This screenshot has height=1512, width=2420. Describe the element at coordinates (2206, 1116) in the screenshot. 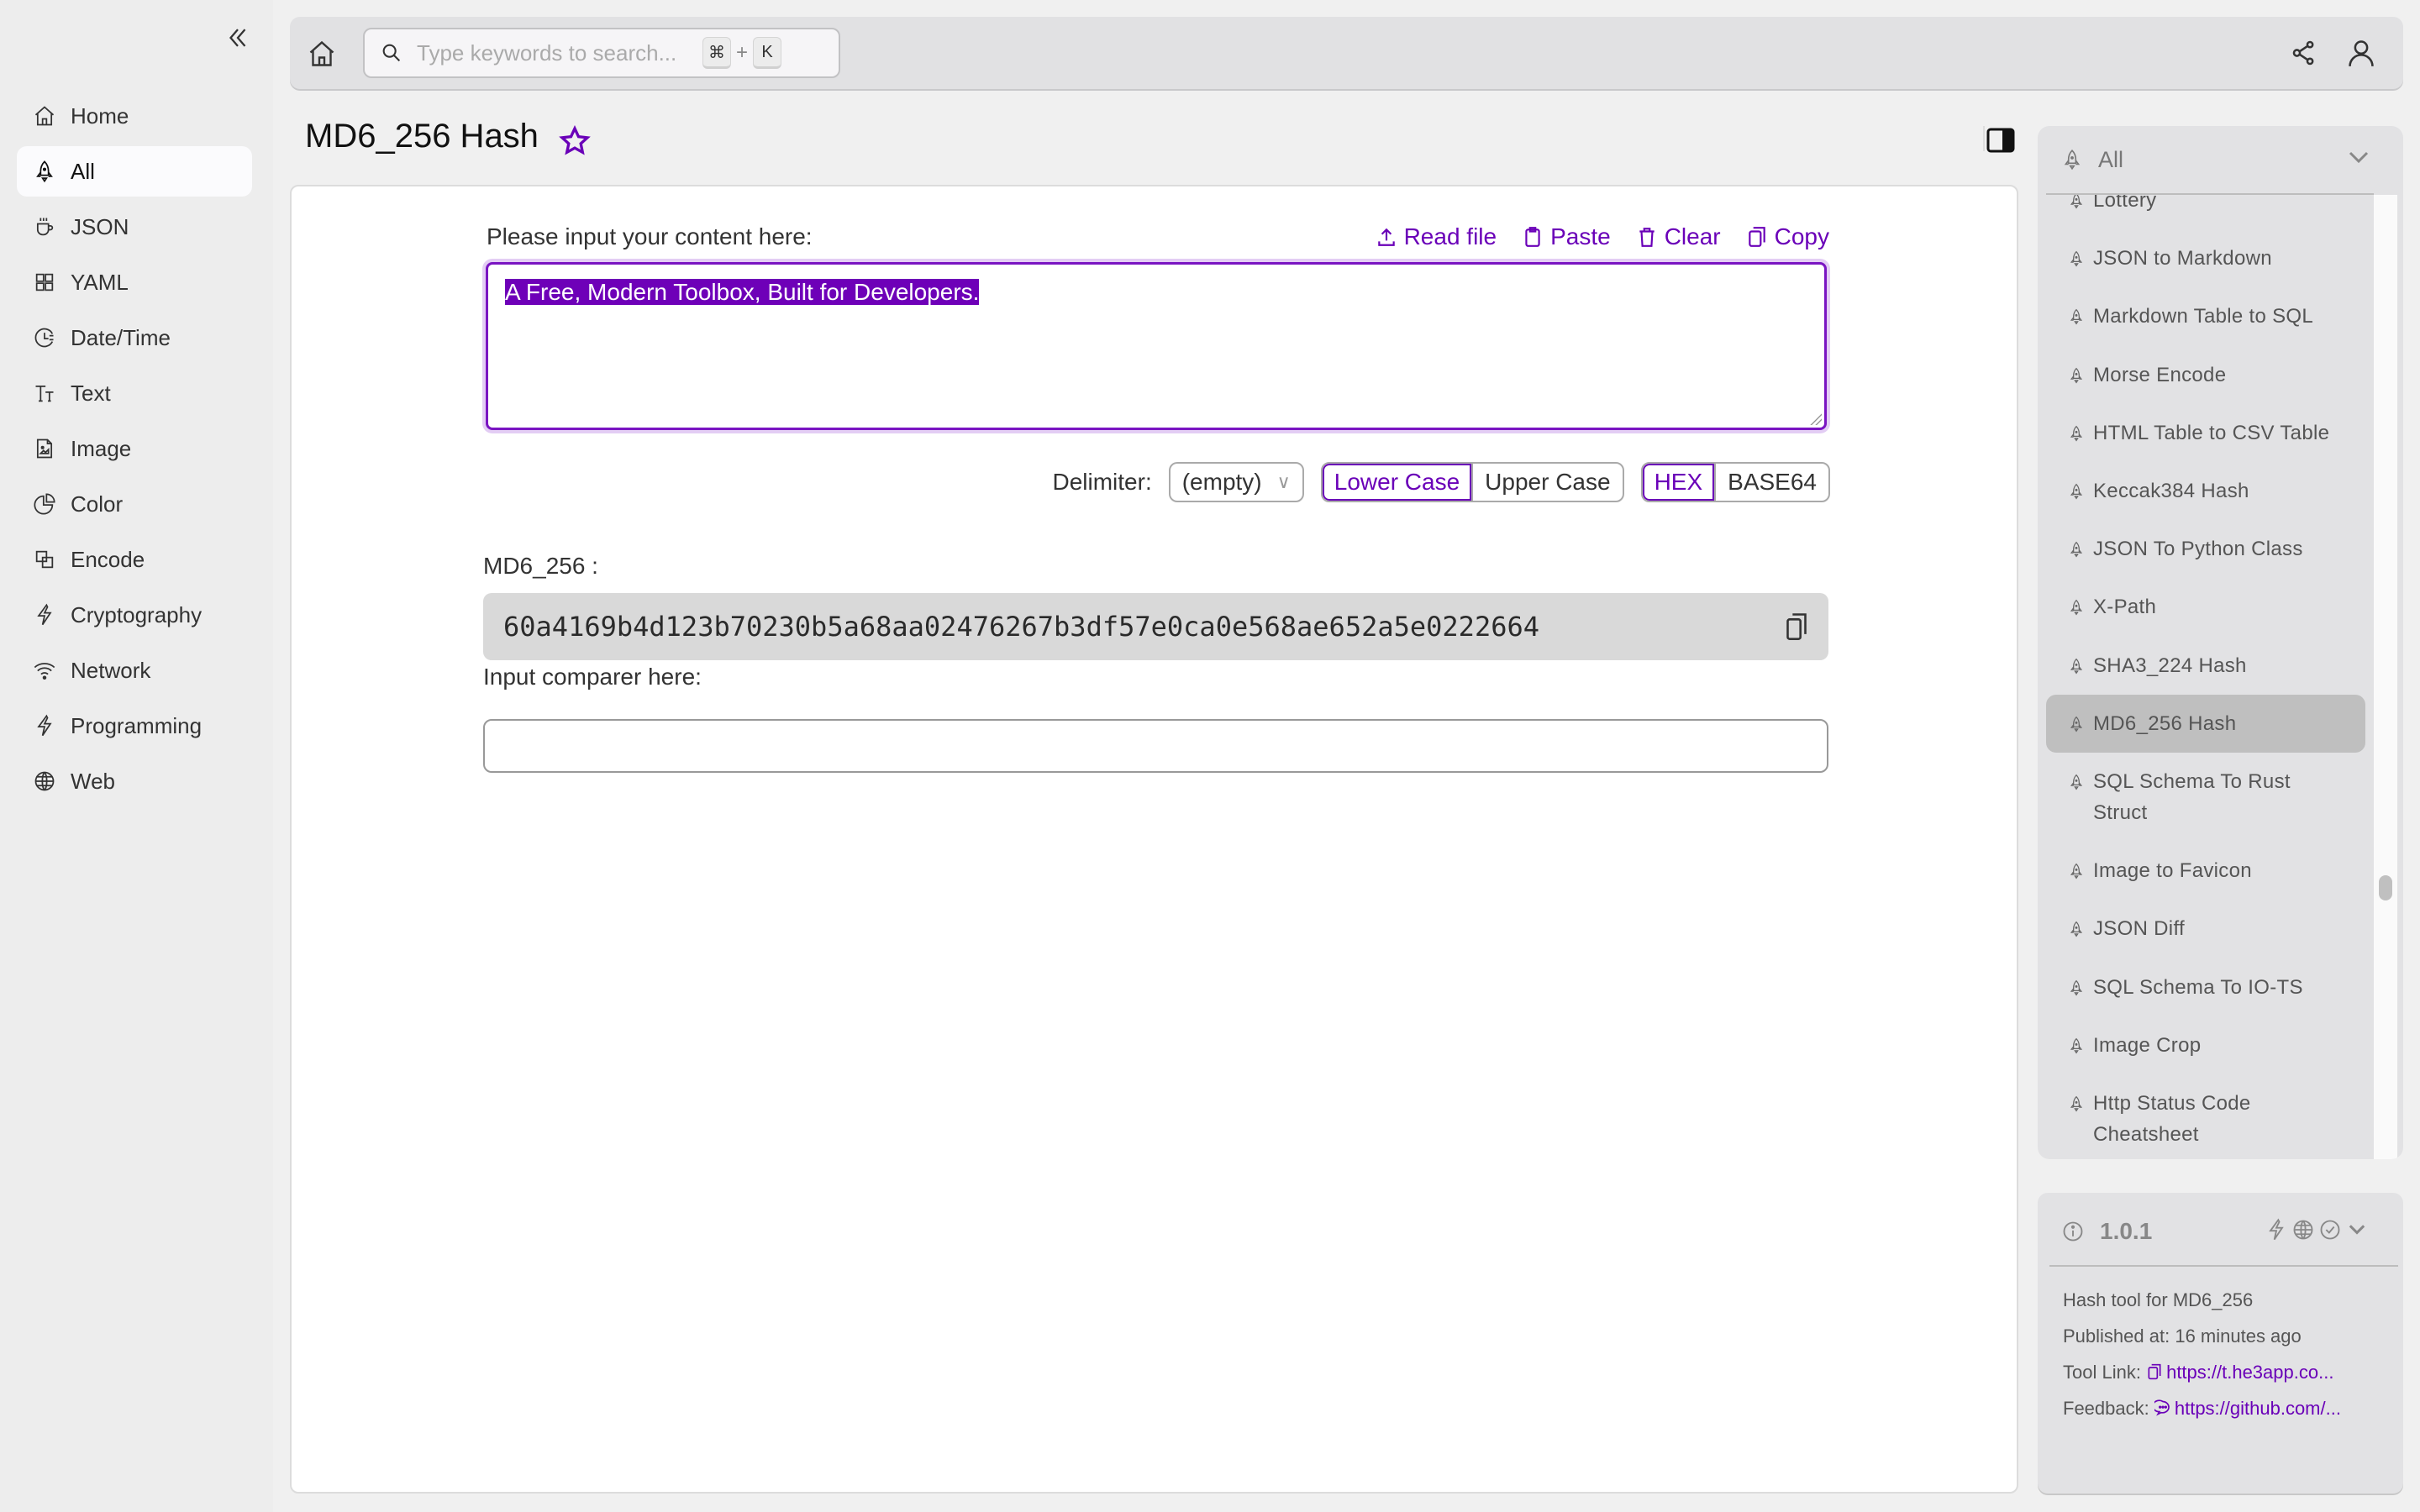

I see `tool-list-item: Http Status Code Cheatsheet` at that location.